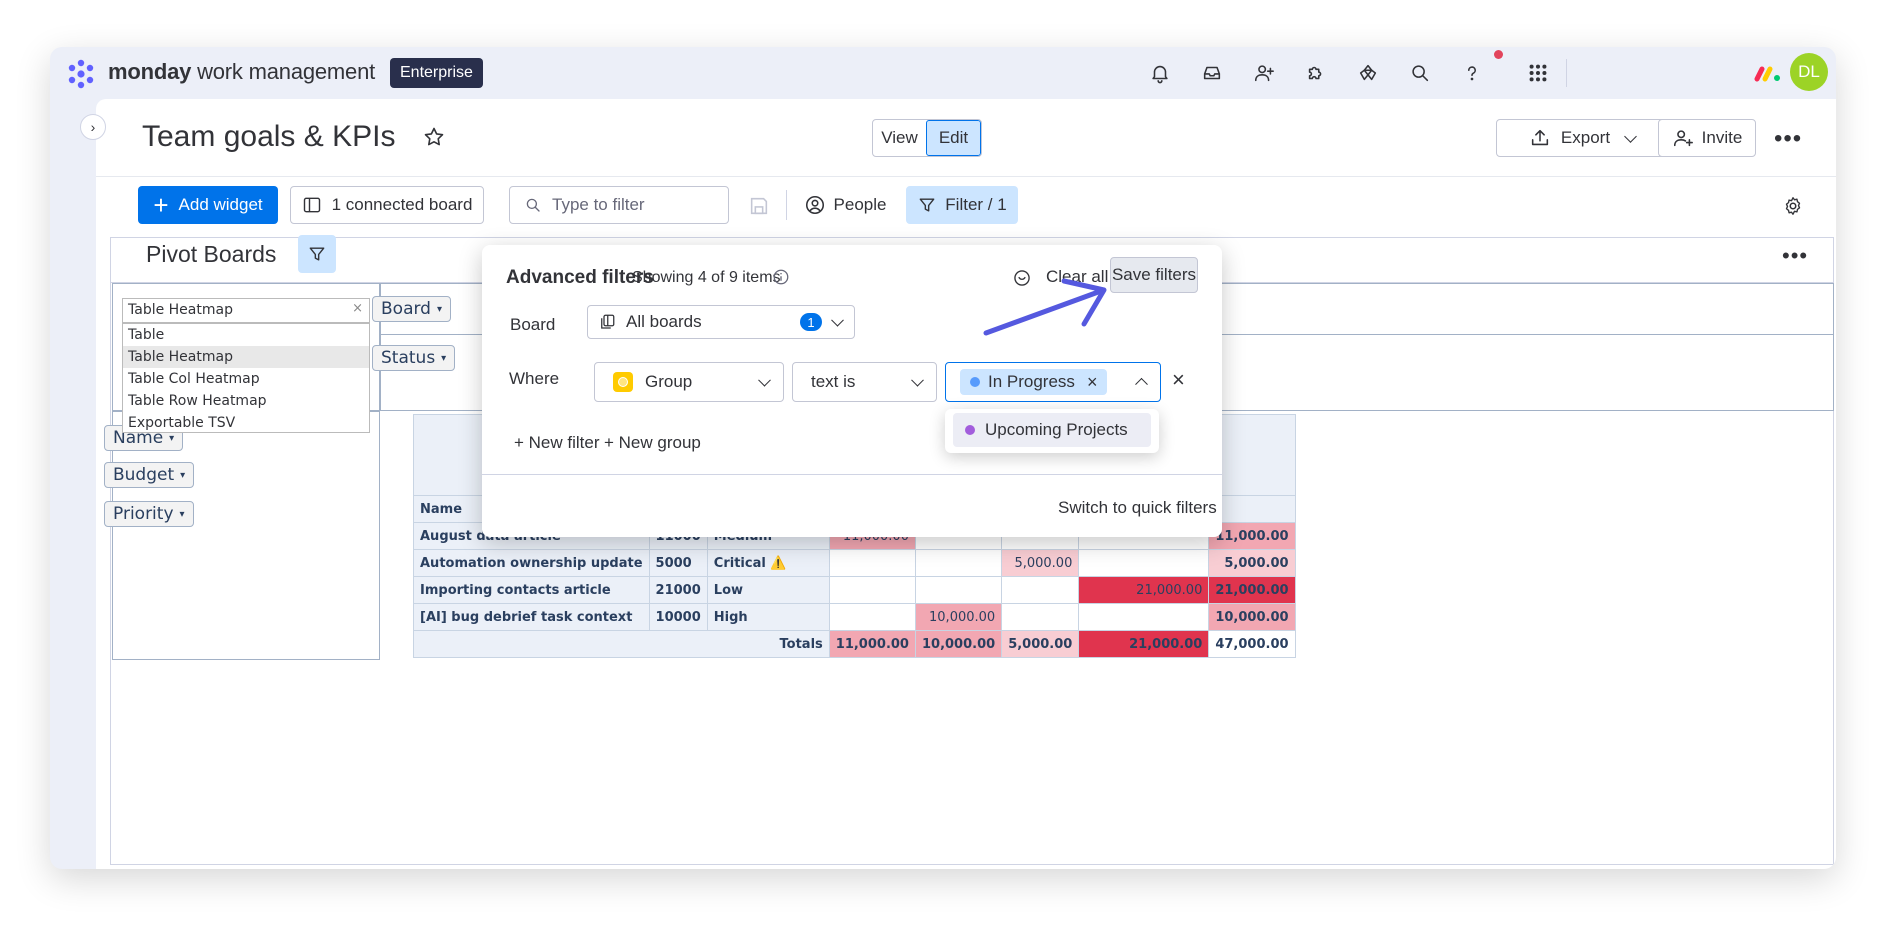 This screenshot has height=936, width=1886. Describe the element at coordinates (1793, 206) in the screenshot. I see `settings-gear-icon` at that location.